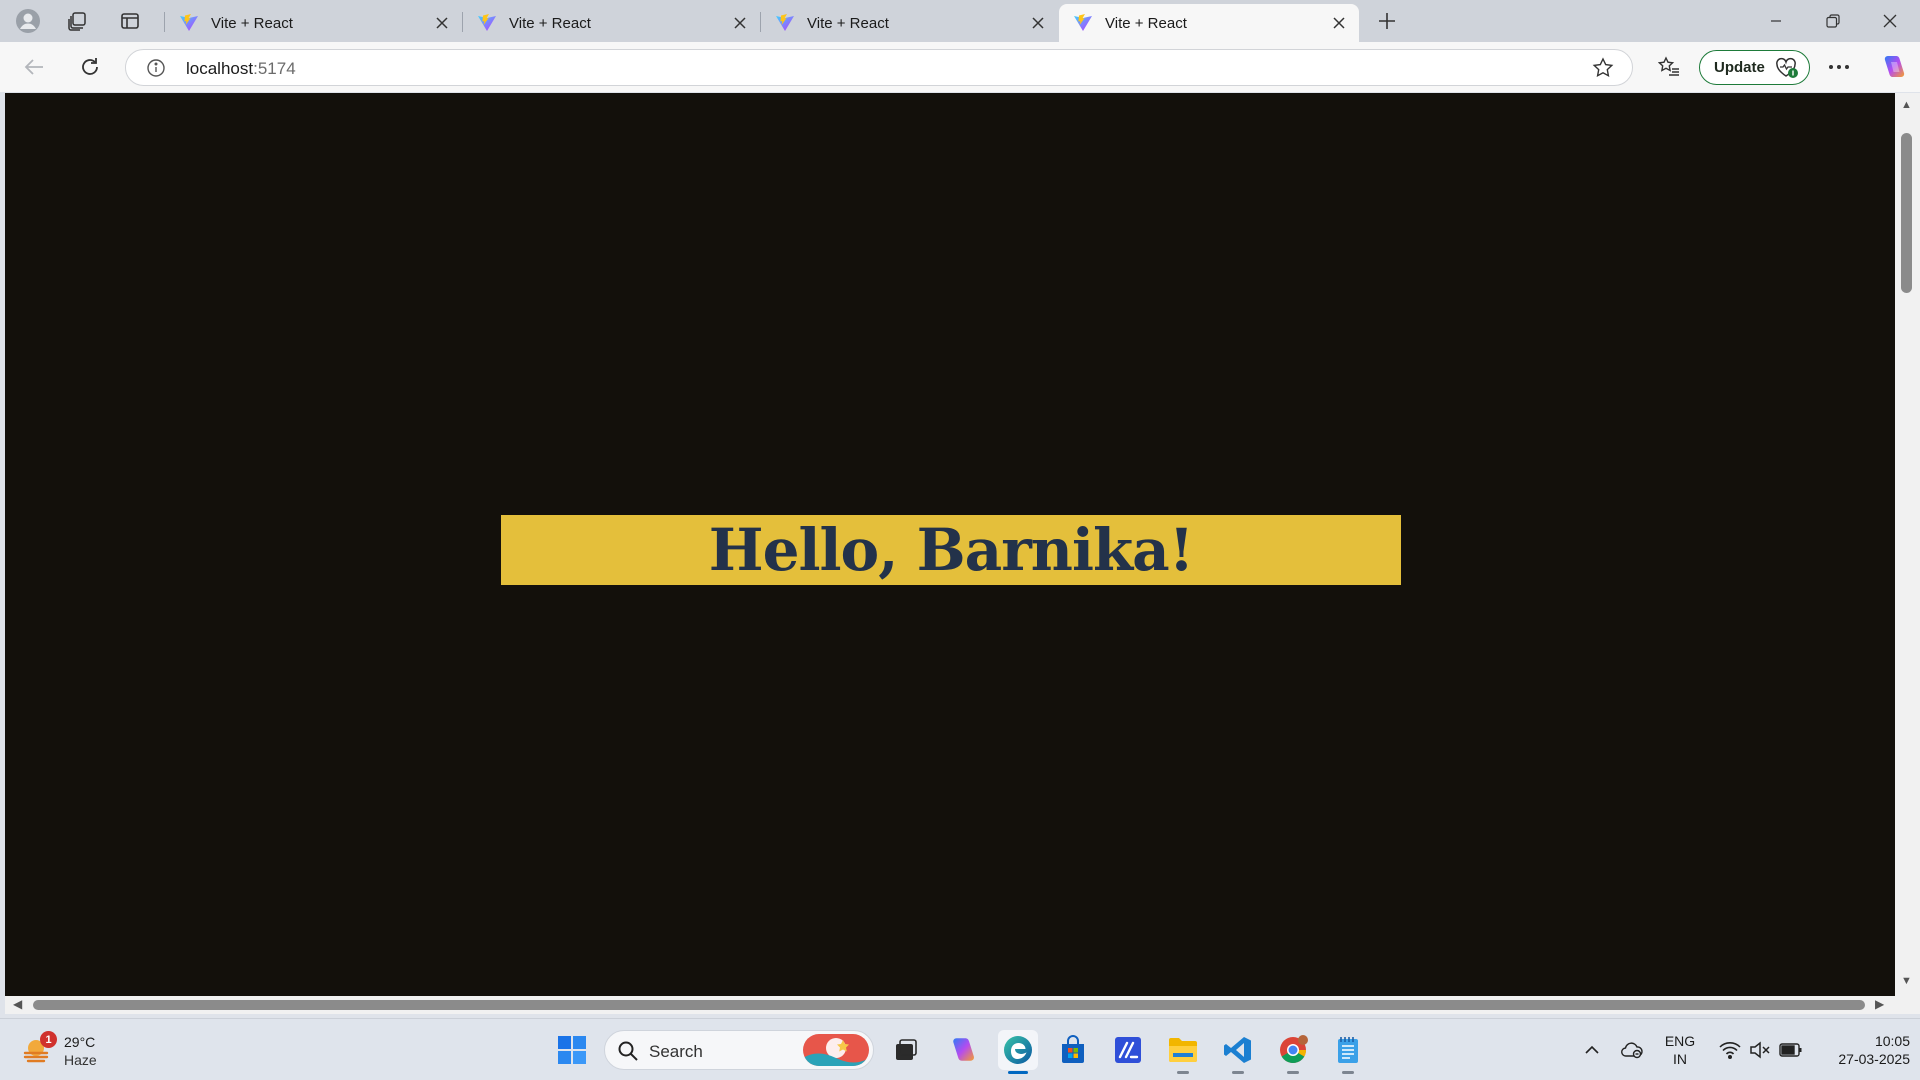  I want to click on taskbar-vscode, so click(1238, 1052).